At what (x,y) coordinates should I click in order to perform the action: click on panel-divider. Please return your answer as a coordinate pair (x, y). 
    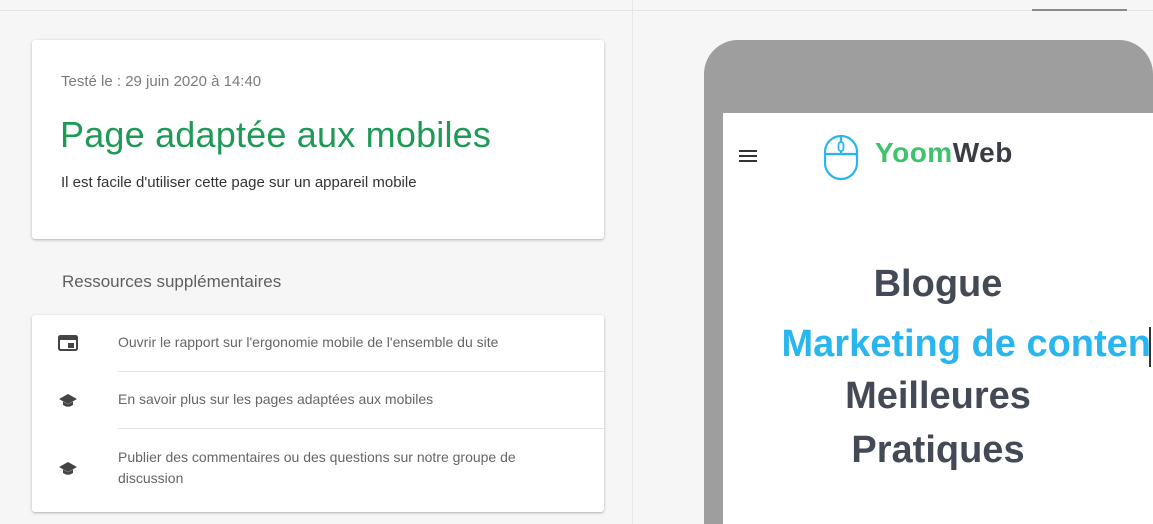
    Looking at the image, I should click on (632, 262).